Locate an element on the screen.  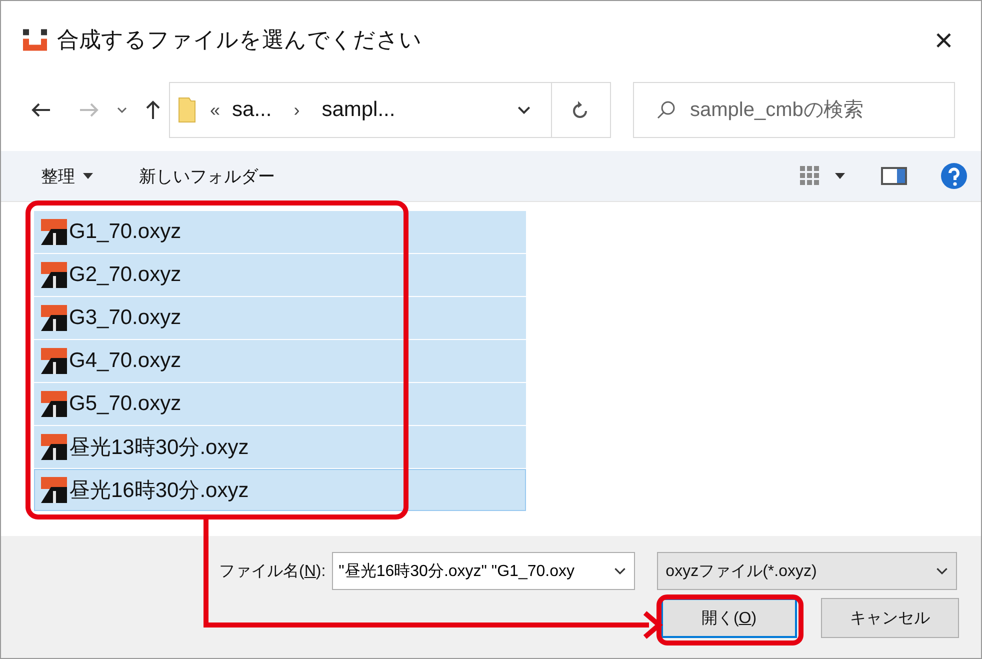
search-field: sample_cmbの検索 is located at coordinates (820, 110).